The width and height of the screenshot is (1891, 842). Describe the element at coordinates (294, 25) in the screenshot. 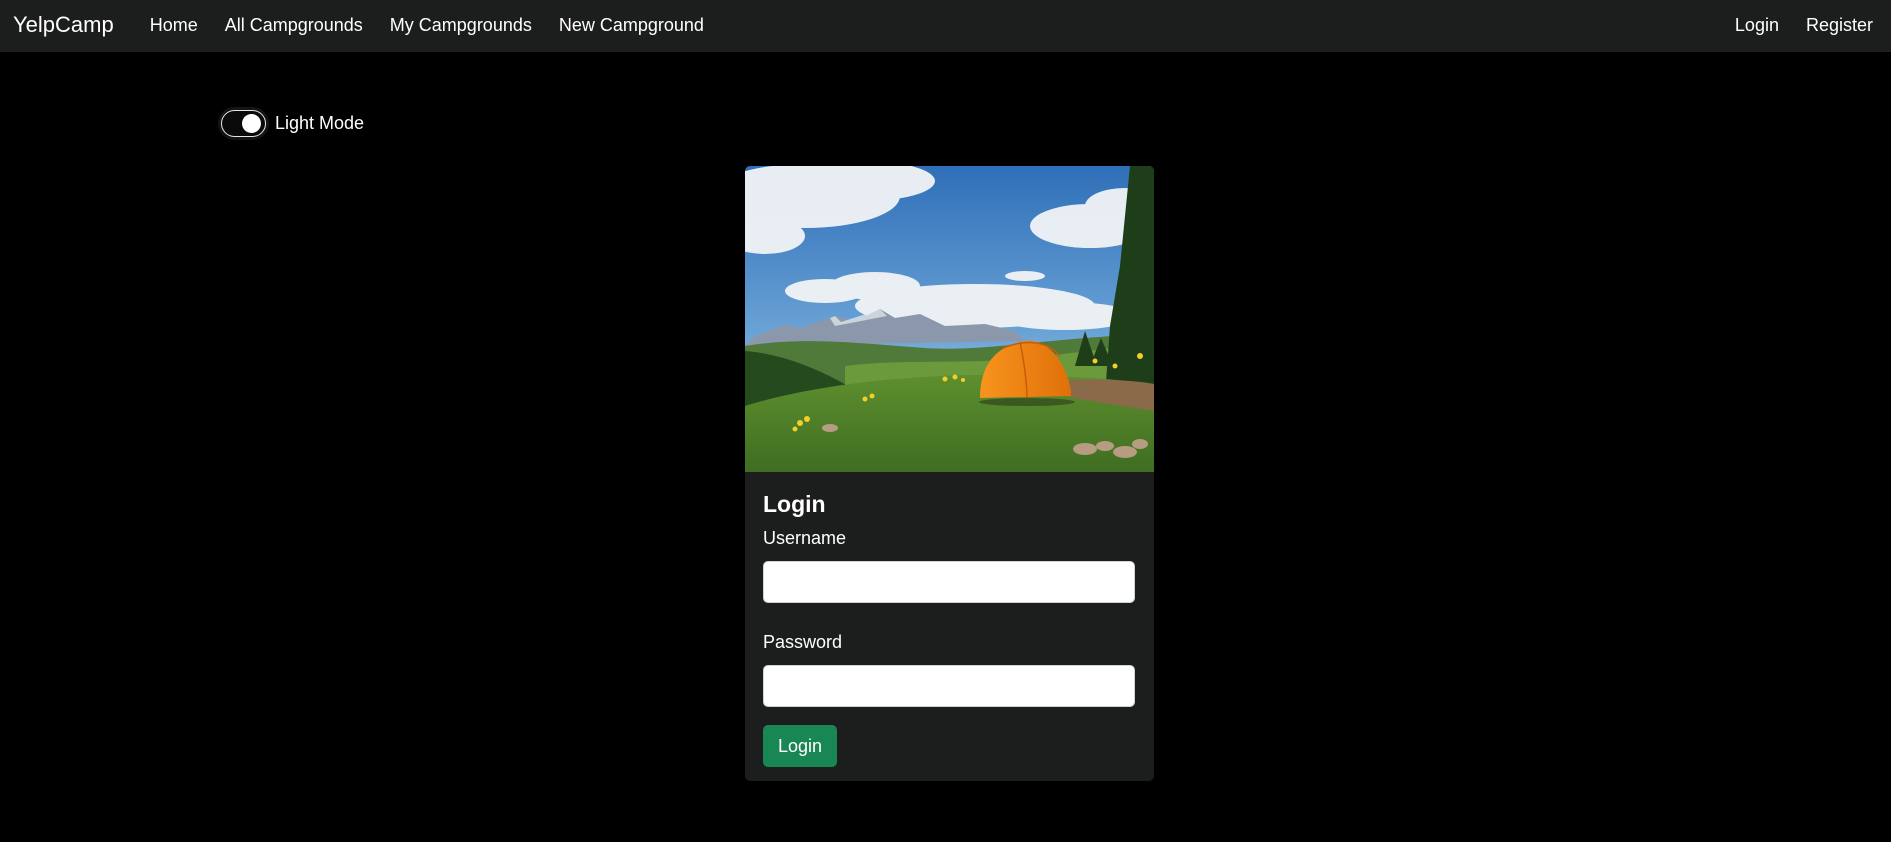

I see `nav-link-all-campgrounds: All Campgrounds` at that location.